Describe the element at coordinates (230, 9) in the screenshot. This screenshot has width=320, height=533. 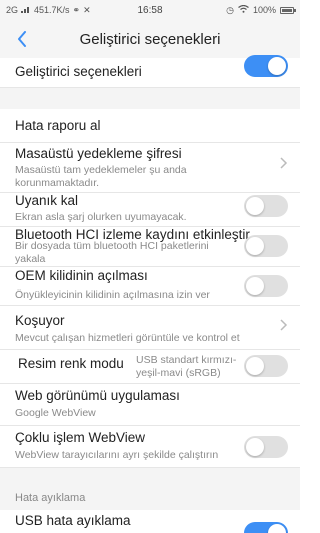
I see `alarm-icon: ◷` at that location.